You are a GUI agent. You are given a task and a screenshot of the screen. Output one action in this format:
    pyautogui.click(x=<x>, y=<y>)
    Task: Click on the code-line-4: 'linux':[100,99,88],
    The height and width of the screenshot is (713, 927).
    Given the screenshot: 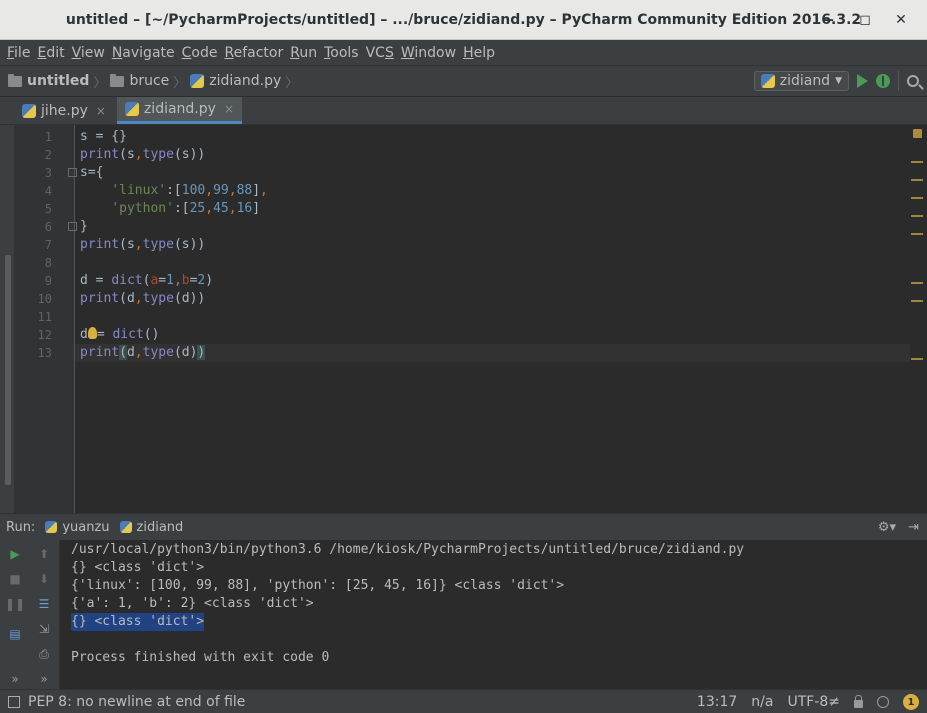 What is the action you would take?
    pyautogui.click(x=189, y=190)
    